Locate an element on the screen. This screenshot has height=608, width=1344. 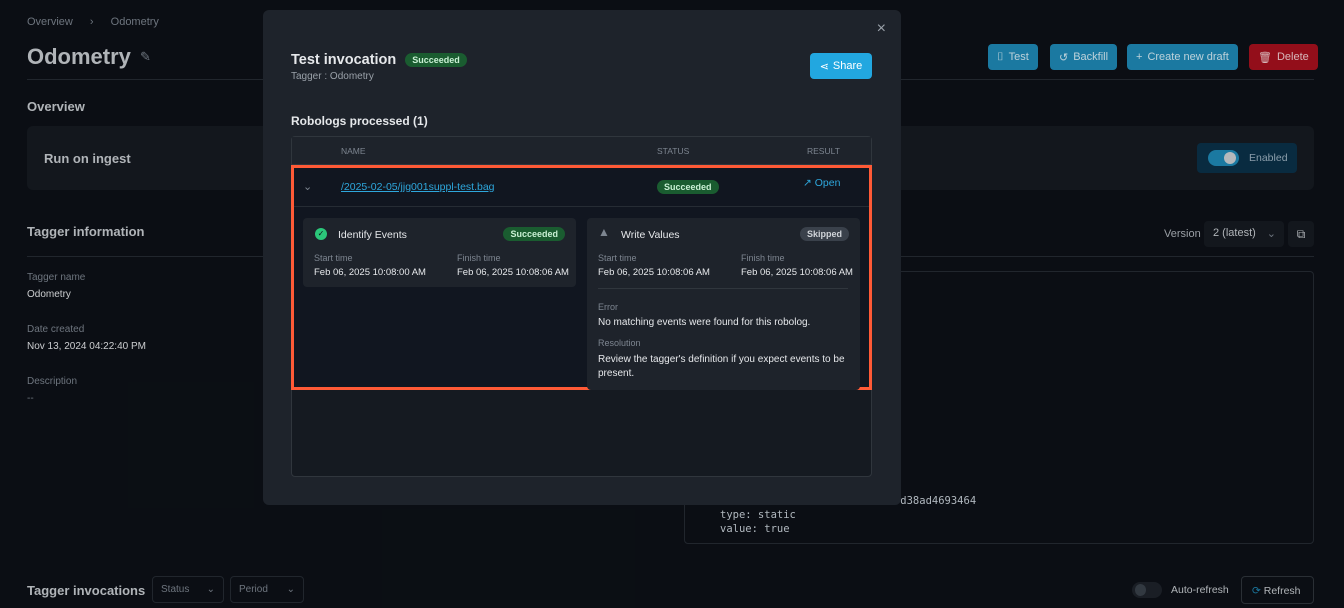
share-button: ⋖ Share is located at coordinates (841, 66).